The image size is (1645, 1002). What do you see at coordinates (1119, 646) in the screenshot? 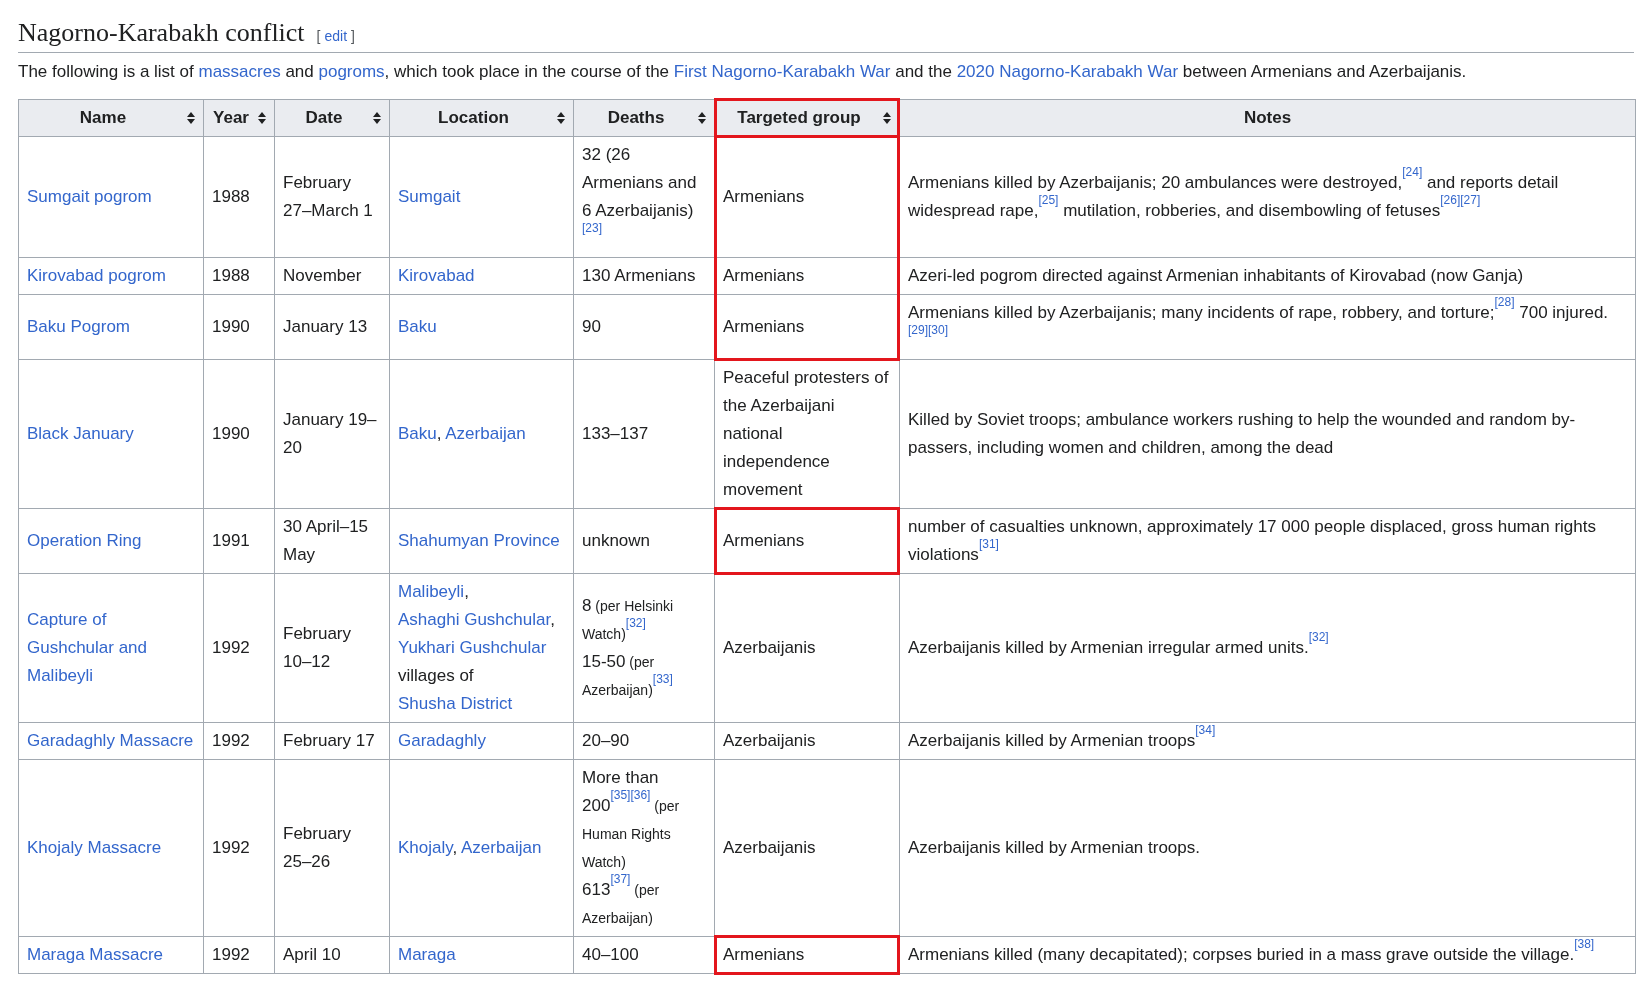
I see `notes-text: Azerbaijanis killed by Armenian irregular armed units.$^{[32]}$` at bounding box center [1119, 646].